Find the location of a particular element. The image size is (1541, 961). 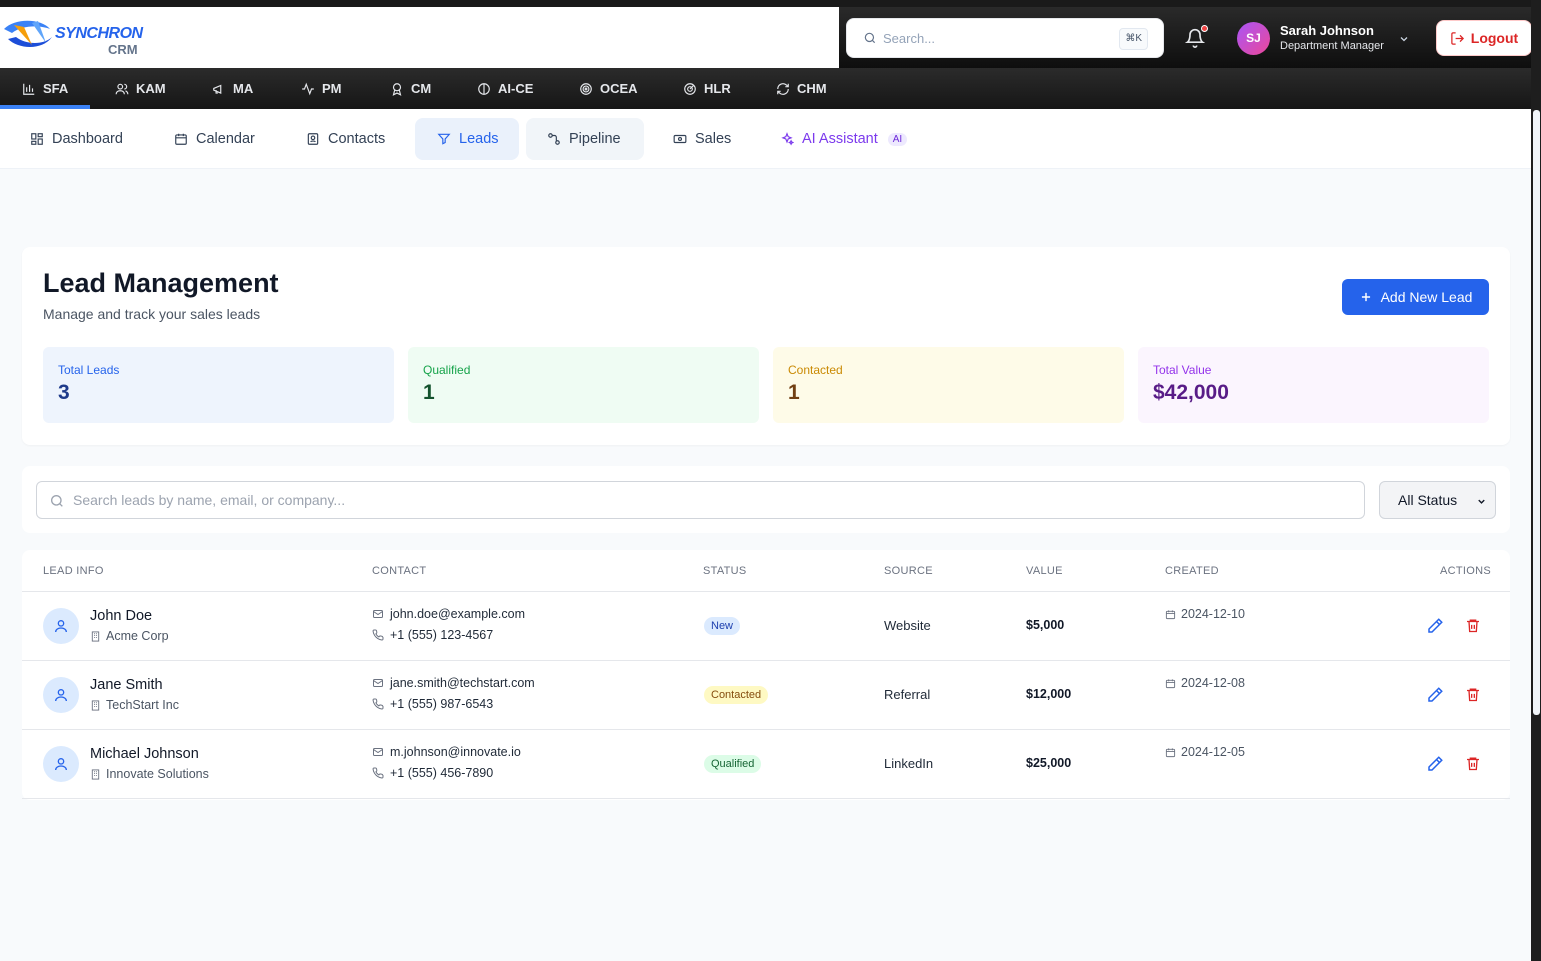

lead-created: 2024-12-08 is located at coordinates (1205, 683).